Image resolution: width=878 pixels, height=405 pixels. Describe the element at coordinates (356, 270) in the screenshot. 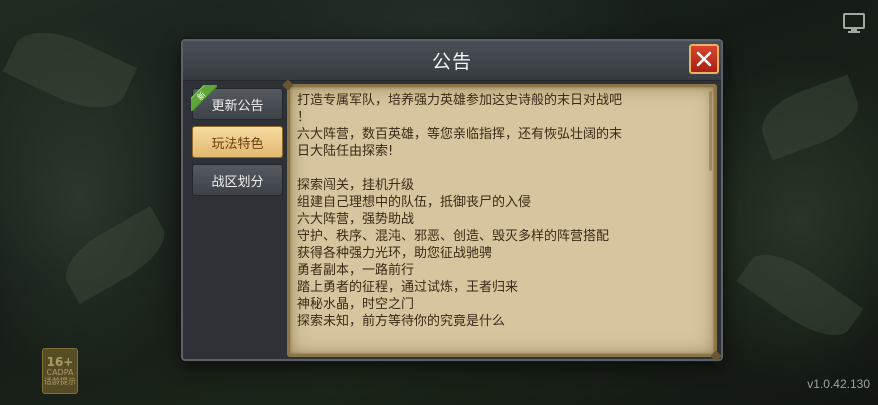

I see `text-line: 勇者副本，一路前行` at that location.